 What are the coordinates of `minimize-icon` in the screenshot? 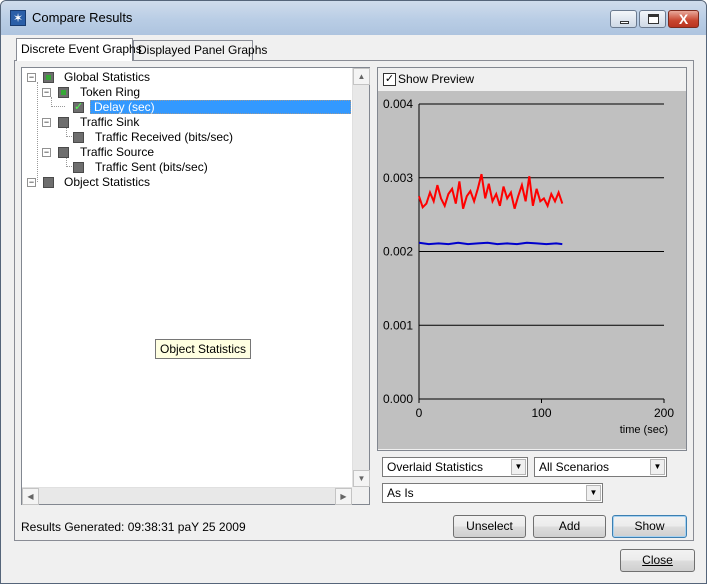 It's located at (624, 22).